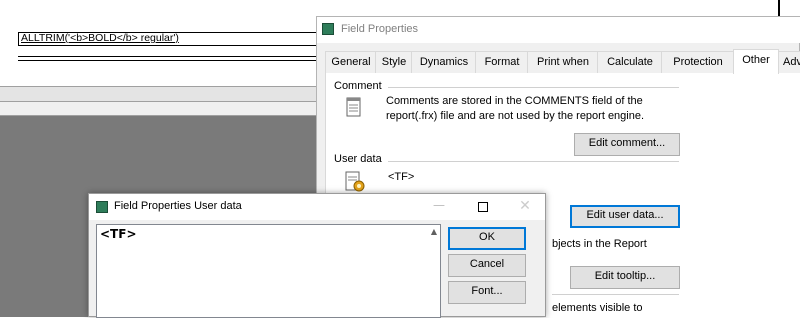 The width and height of the screenshot is (800, 318). I want to click on dialog-title: Field Properties User data, so click(178, 206).